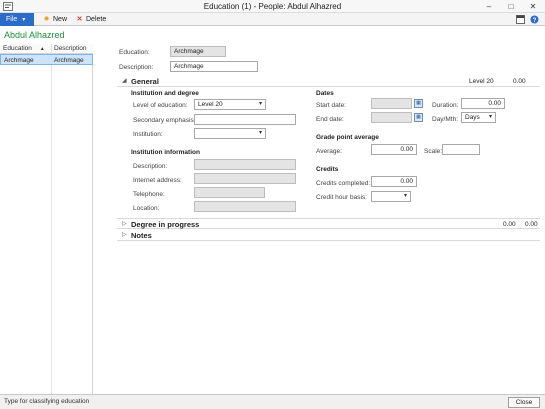 Image resolution: width=545 pixels, height=409 pixels. What do you see at coordinates (124, 81) in the screenshot?
I see `collapse-icon: ◢` at bounding box center [124, 81].